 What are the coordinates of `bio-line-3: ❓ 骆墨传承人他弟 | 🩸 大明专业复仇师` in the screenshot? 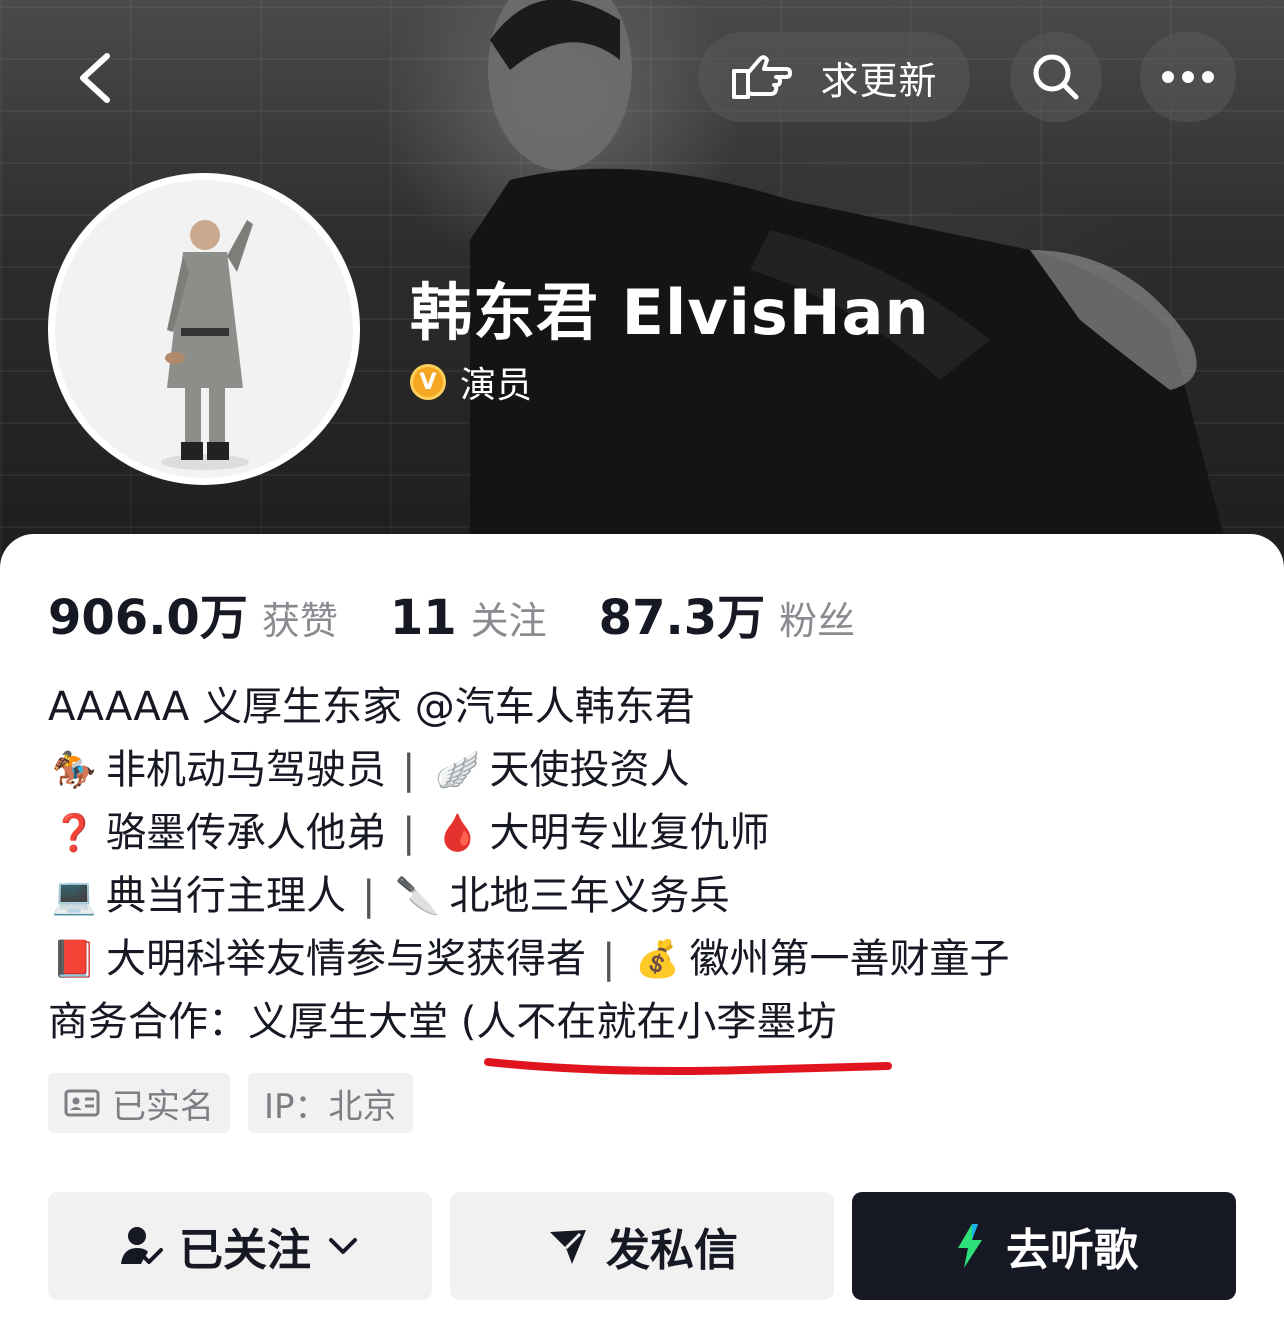 It's located at (528, 833).